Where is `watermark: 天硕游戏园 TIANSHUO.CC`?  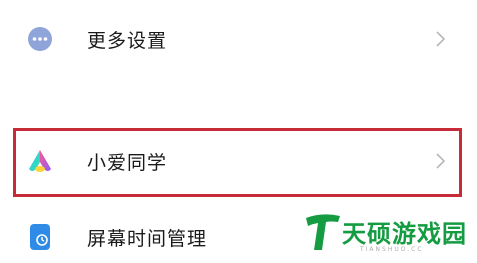 watermark: 天硕游戏园 TIANSHUO.CC is located at coordinates (385, 235).